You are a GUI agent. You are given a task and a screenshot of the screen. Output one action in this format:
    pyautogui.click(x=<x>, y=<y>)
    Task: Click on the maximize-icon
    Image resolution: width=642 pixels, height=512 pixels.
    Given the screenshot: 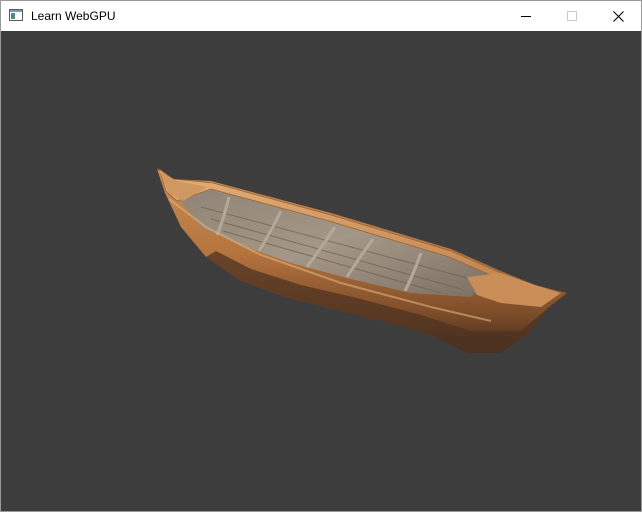 What is the action you would take?
    pyautogui.click(x=572, y=16)
    